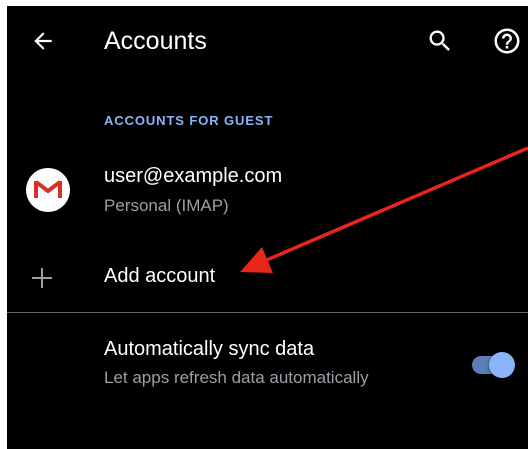 This screenshot has height=449, width=528. I want to click on gmail-icon, so click(48, 189).